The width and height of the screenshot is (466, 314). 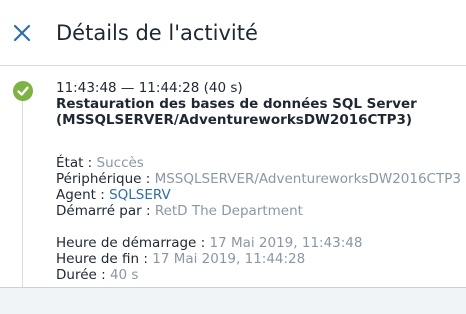 What do you see at coordinates (307, 179) in the screenshot?
I see `device-value: MSSQLSERVER/AdventureworksDW2016CTP3` at bounding box center [307, 179].